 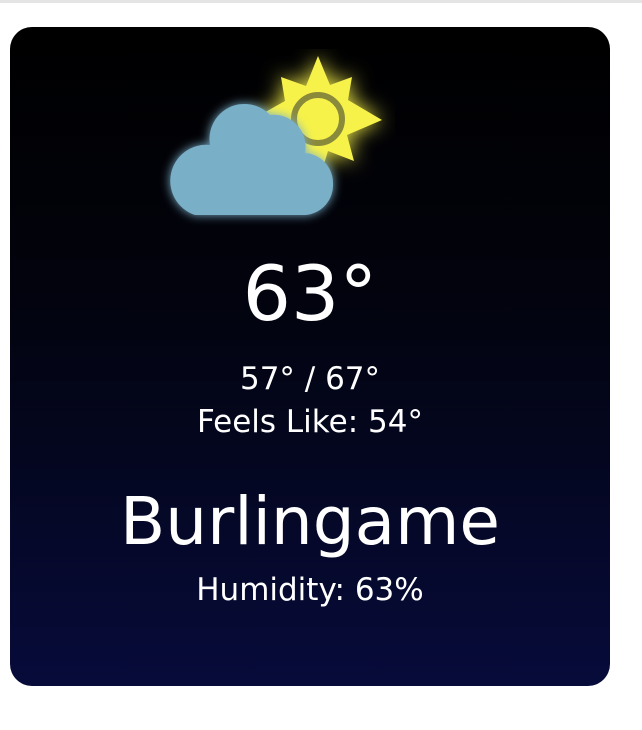 What do you see at coordinates (310, 590) in the screenshot?
I see `humidity: Humidity: 63%` at bounding box center [310, 590].